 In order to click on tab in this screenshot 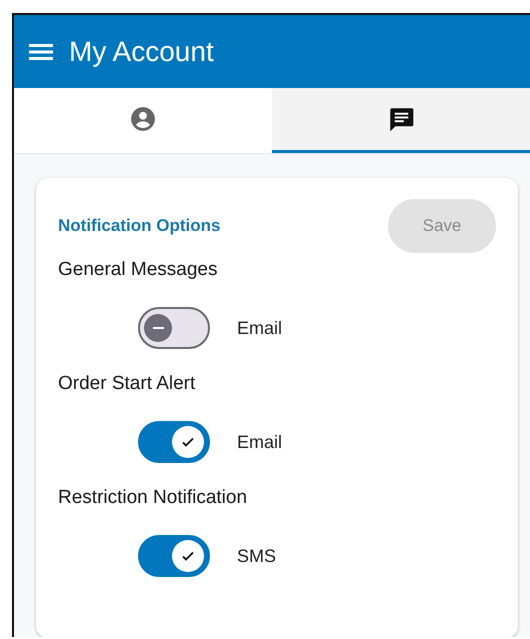, I will do `click(401, 120)`.